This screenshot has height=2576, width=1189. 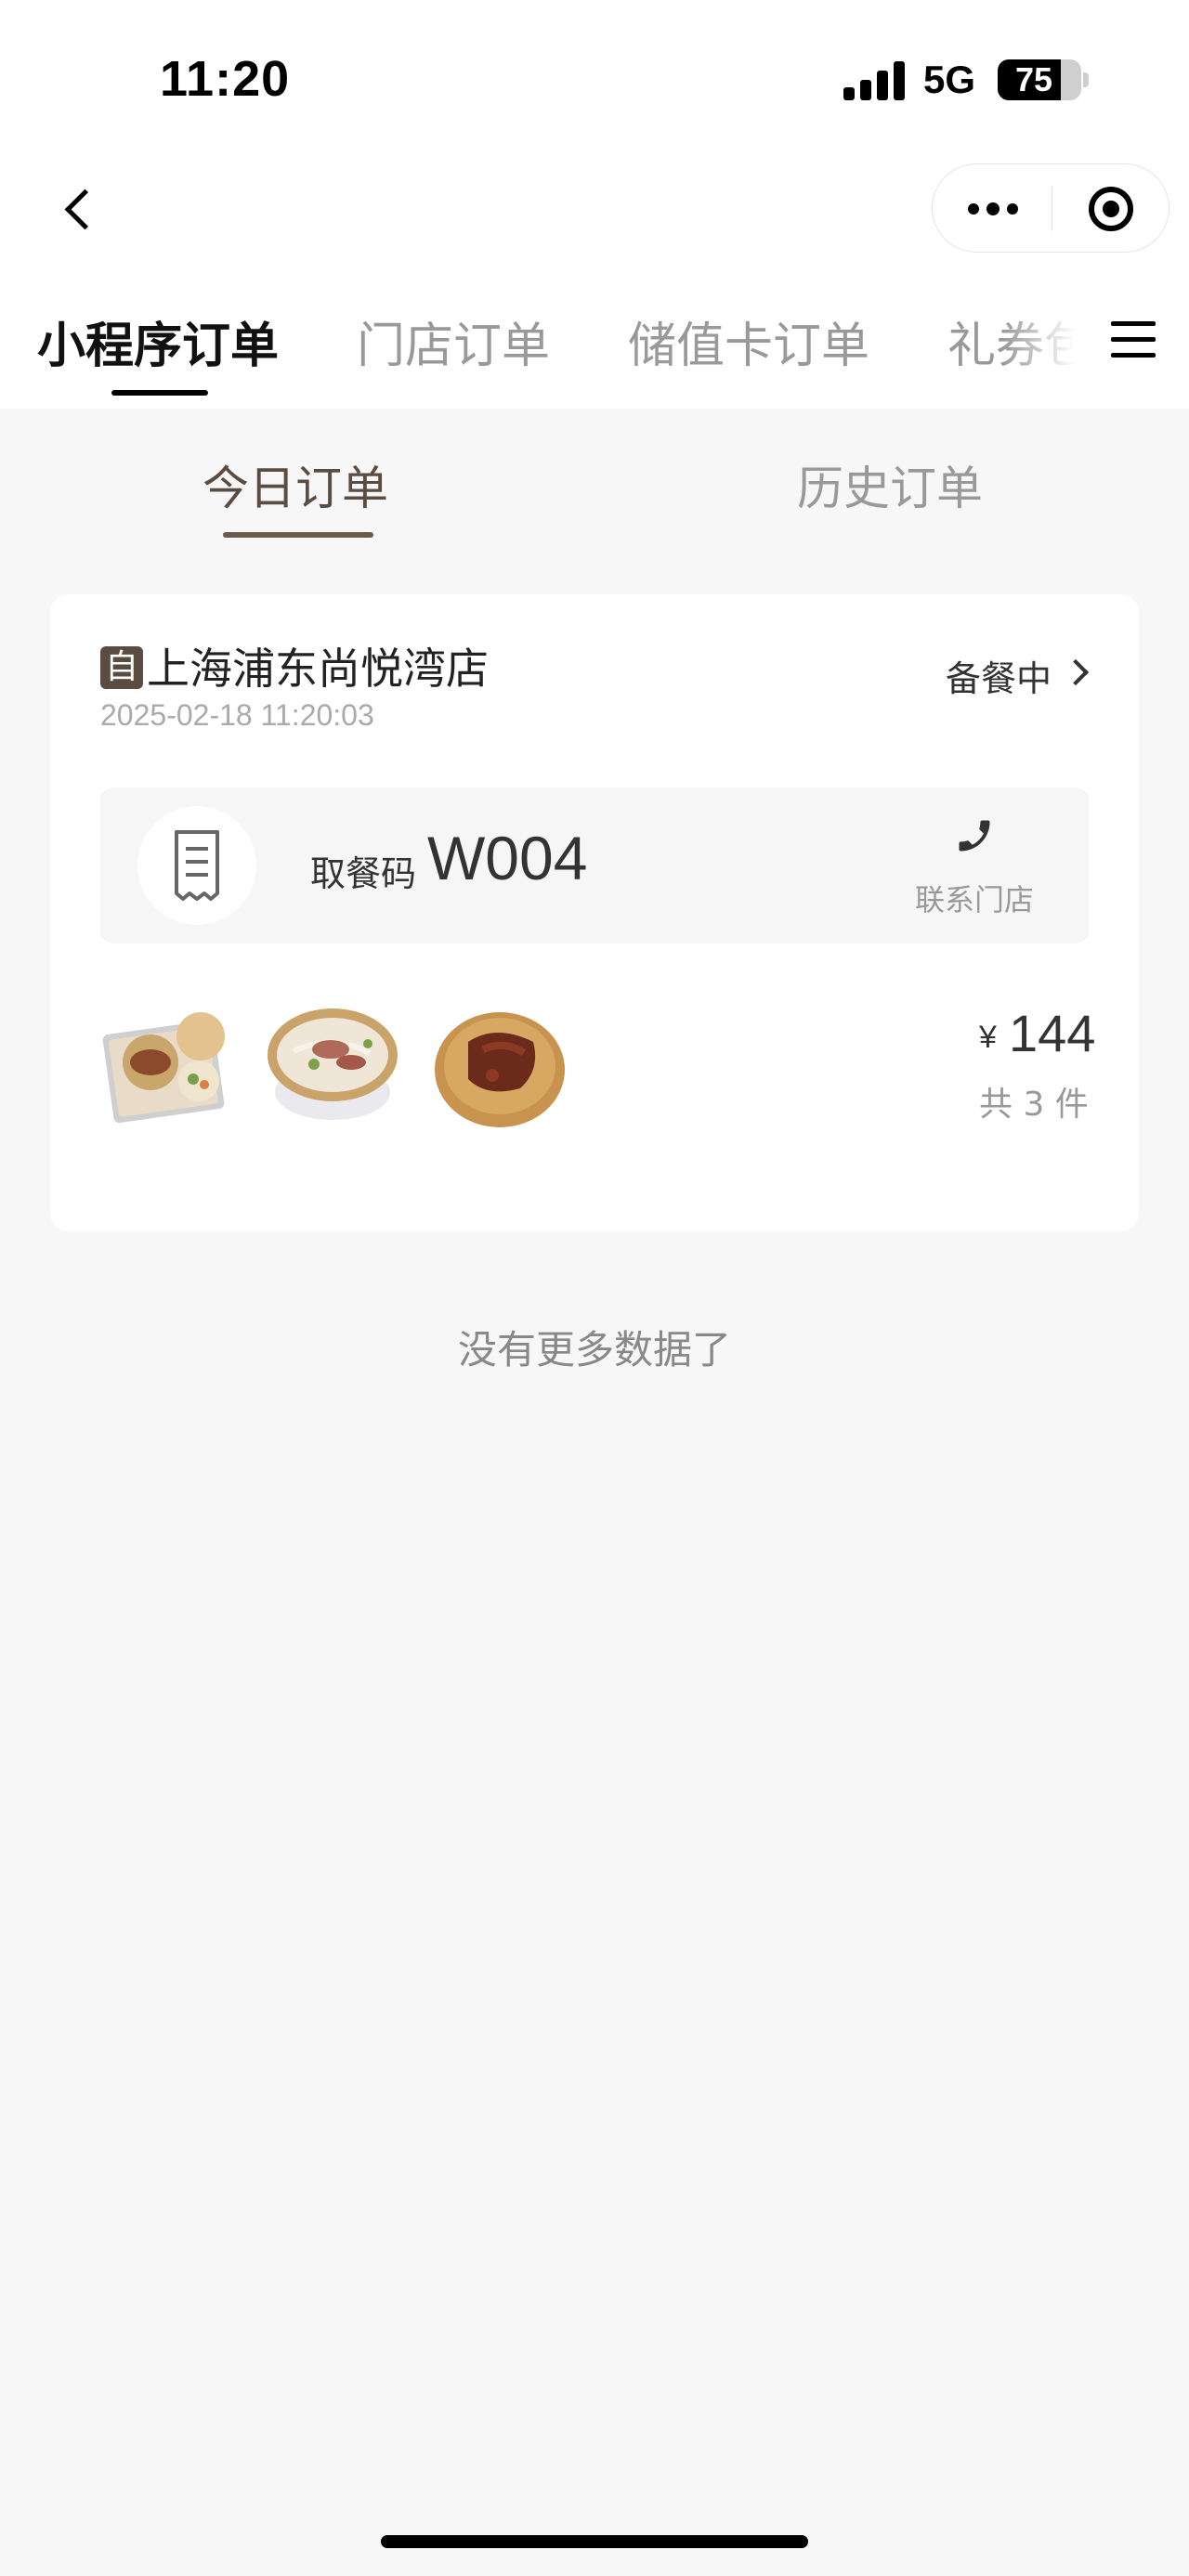 What do you see at coordinates (594, 865) in the screenshot?
I see `pickup-code-box: 取餐码 W004 联系门店` at bounding box center [594, 865].